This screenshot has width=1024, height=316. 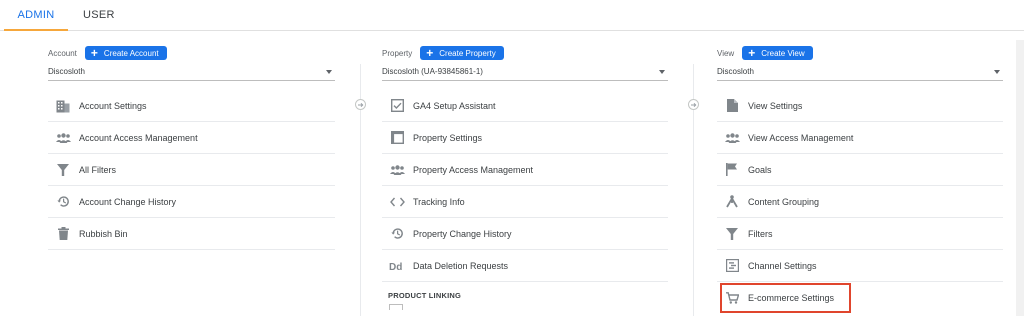 What do you see at coordinates (760, 169) in the screenshot?
I see `item-label: Goals` at bounding box center [760, 169].